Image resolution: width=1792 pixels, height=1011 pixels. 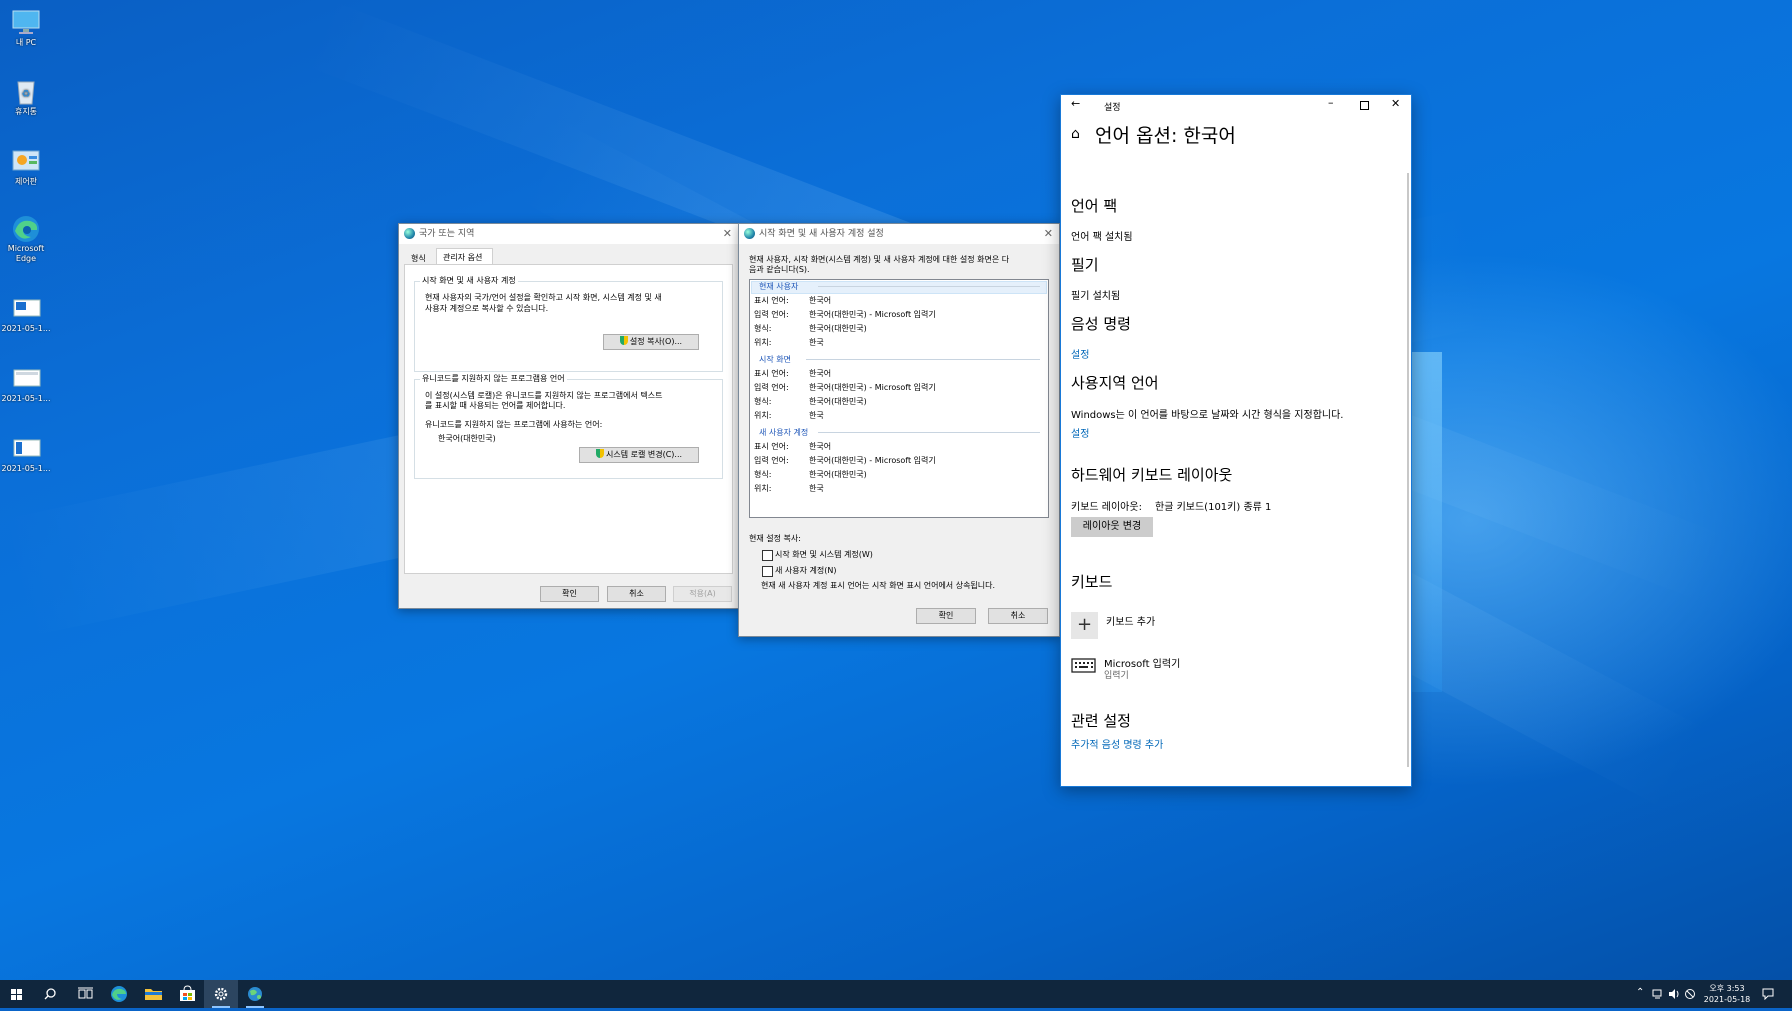 What do you see at coordinates (1080, 432) in the screenshot?
I see `regional-settings-link: 설정` at bounding box center [1080, 432].